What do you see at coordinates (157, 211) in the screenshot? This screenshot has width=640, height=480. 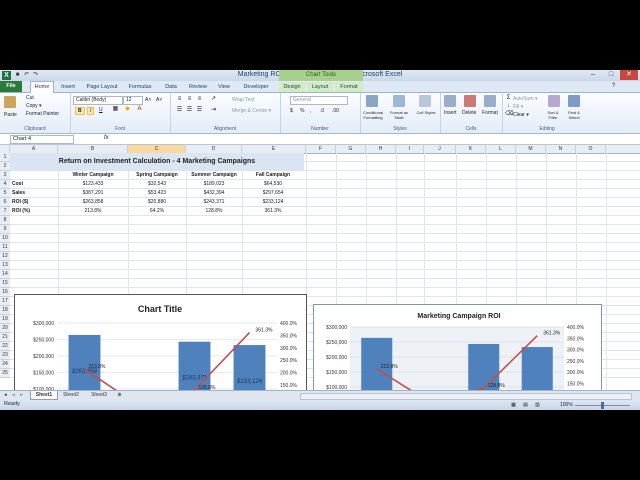 I see `value-cell: 64.2%` at bounding box center [157, 211].